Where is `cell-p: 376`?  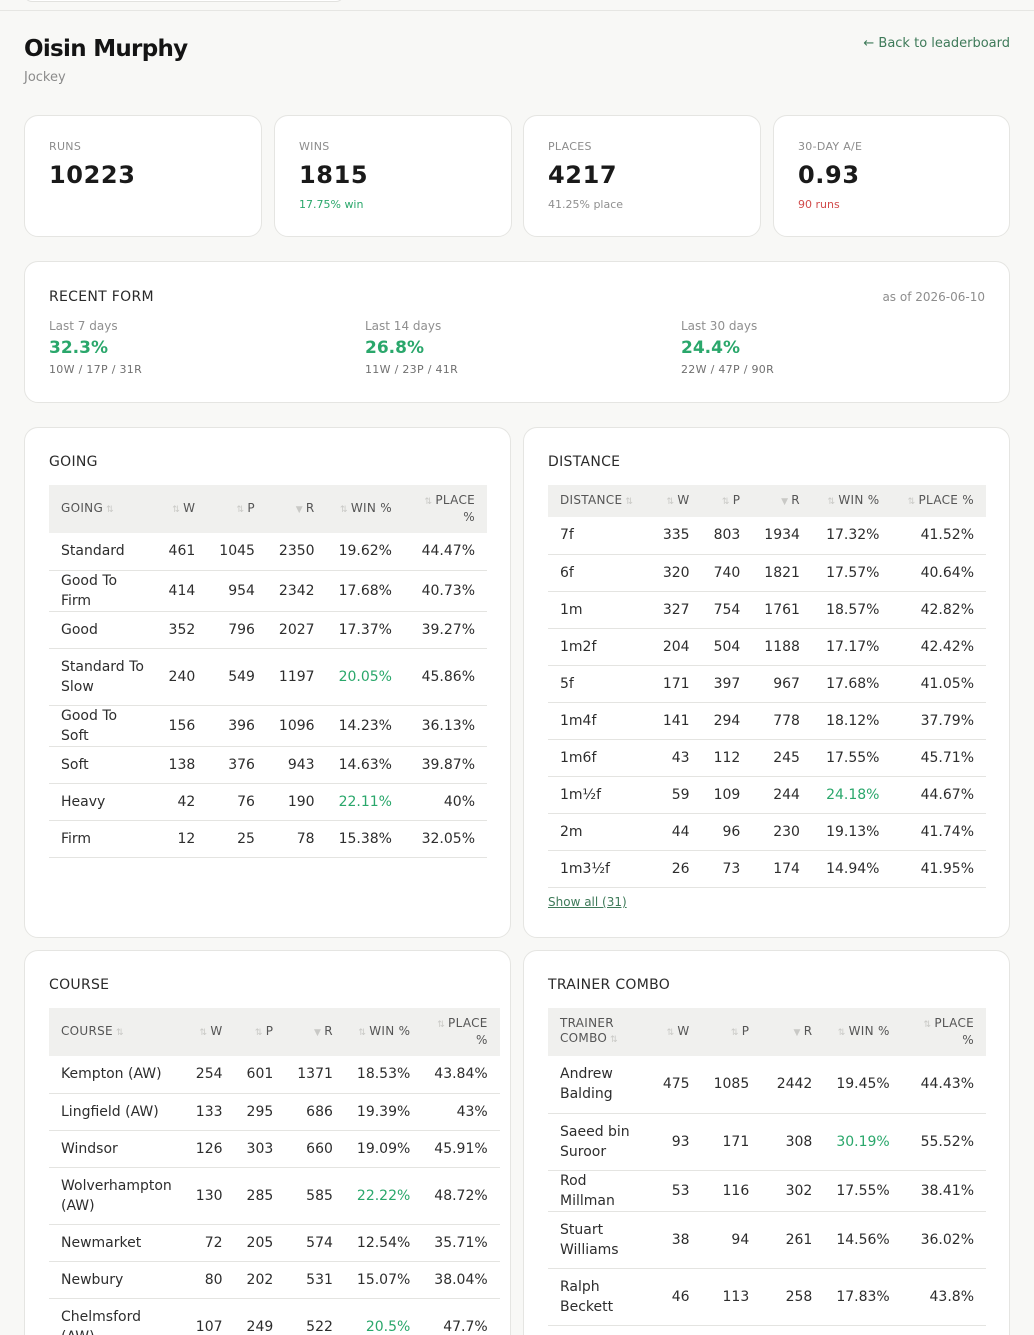
cell-p: 376 is located at coordinates (237, 765).